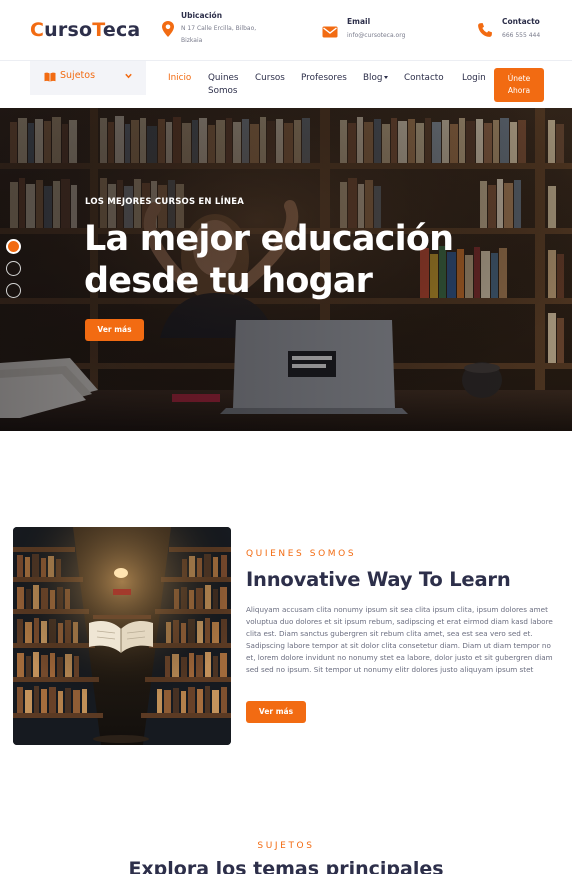 The height and width of the screenshot is (874, 572). Describe the element at coordinates (192, 40) in the screenshot. I see `location-line2: Bizkaia` at that location.